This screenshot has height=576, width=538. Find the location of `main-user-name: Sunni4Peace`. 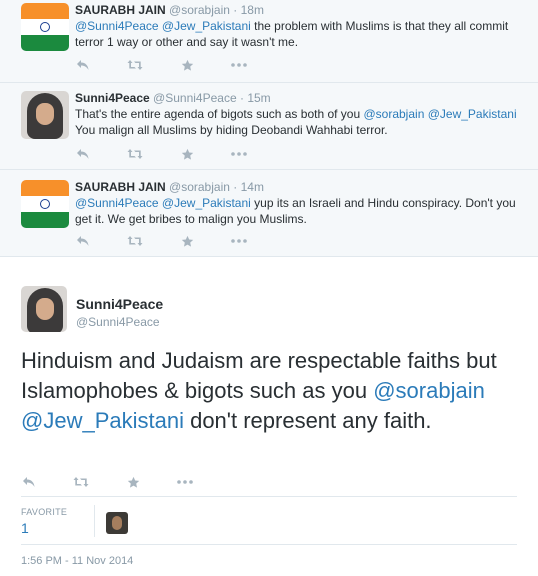

main-user-name: Sunni4Peace is located at coordinates (119, 304).